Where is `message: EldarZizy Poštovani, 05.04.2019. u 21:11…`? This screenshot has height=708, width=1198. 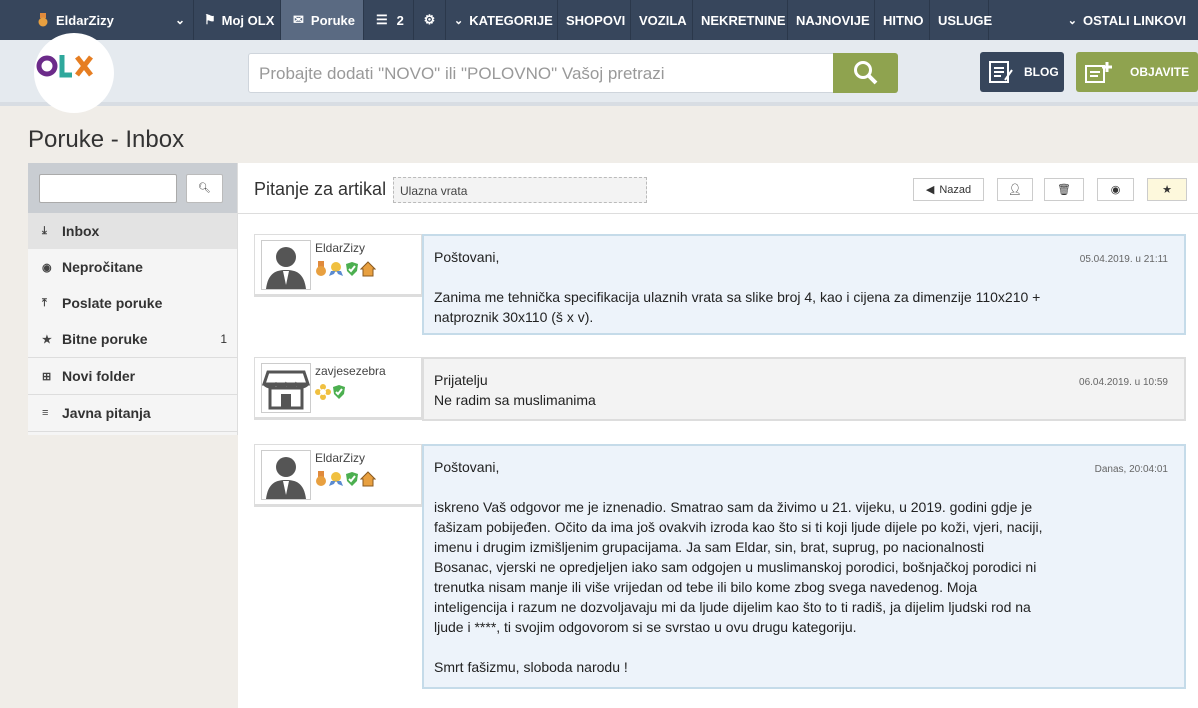
message: EldarZizy Poštovani, 05.04.2019. u 21:11… is located at coordinates (720, 284).